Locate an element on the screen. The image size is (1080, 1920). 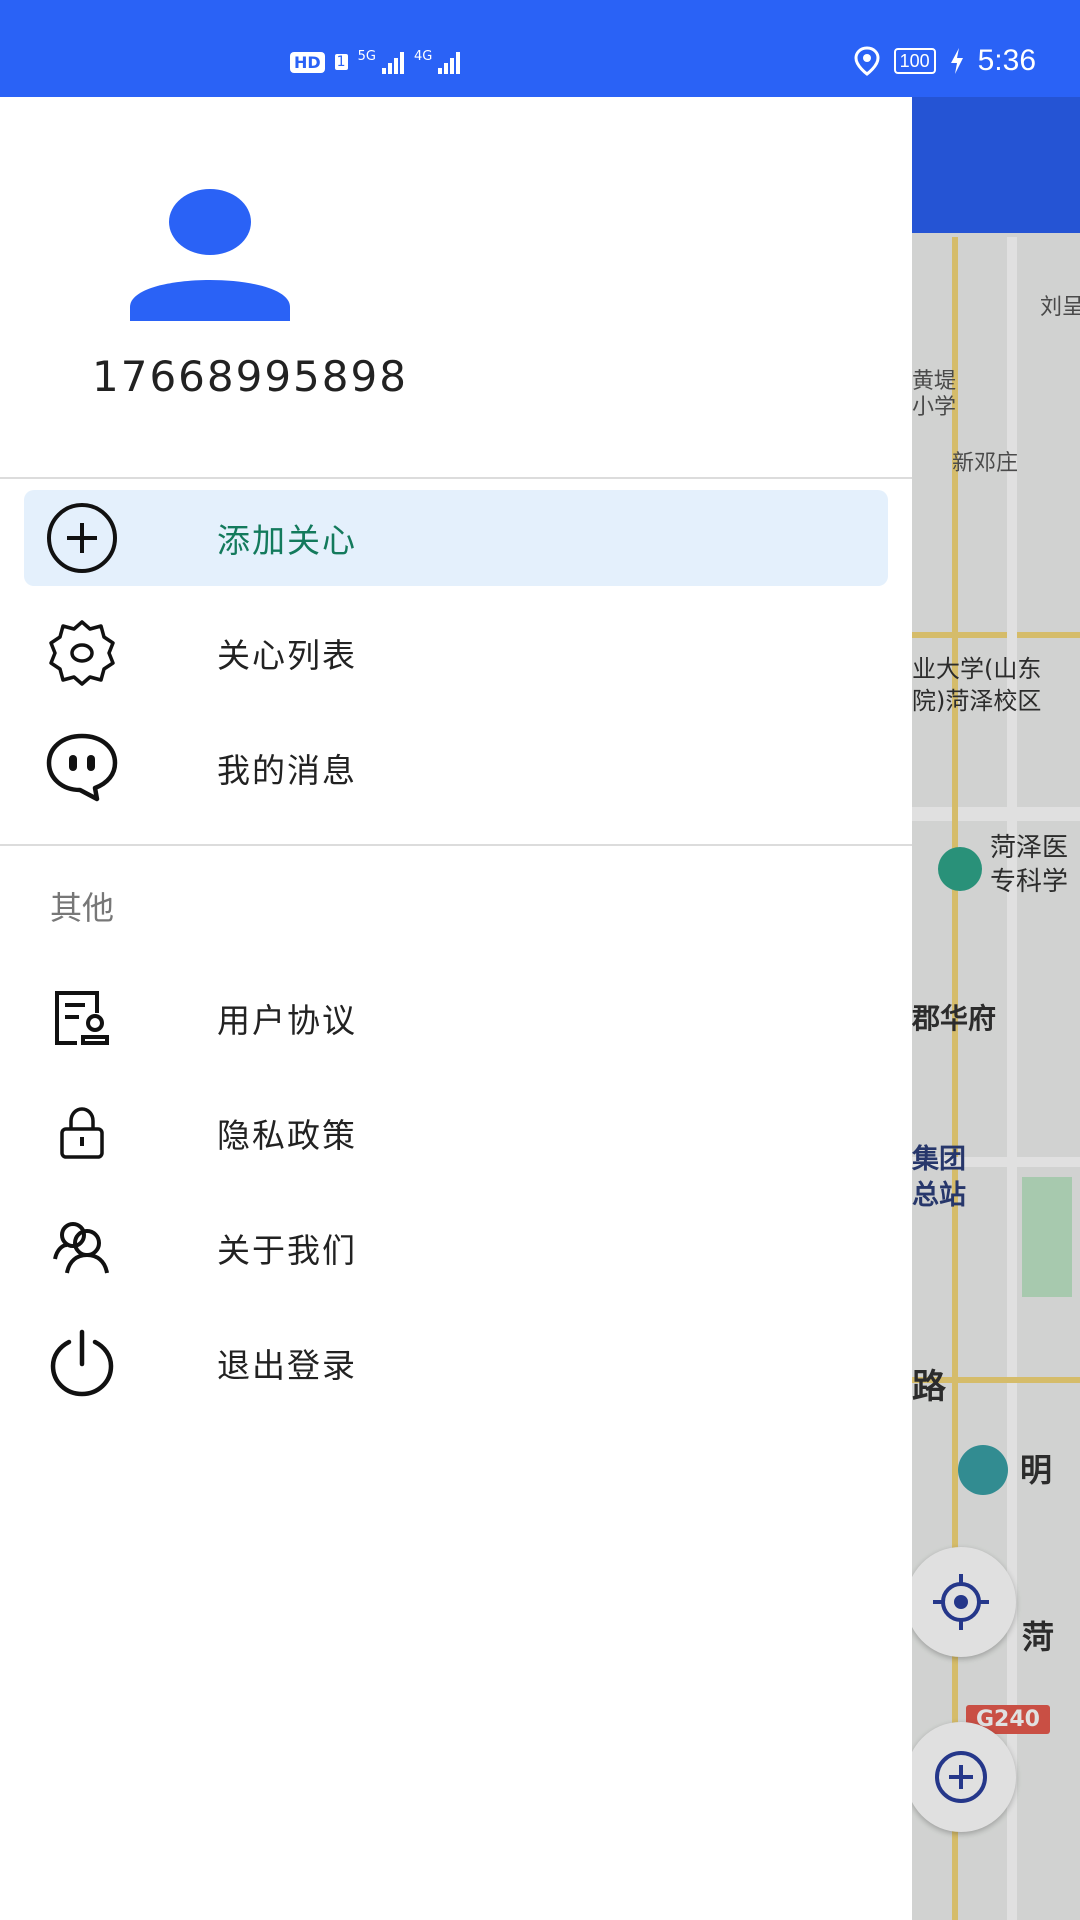
menu-item-label: 添加关心 is located at coordinates (287, 540).